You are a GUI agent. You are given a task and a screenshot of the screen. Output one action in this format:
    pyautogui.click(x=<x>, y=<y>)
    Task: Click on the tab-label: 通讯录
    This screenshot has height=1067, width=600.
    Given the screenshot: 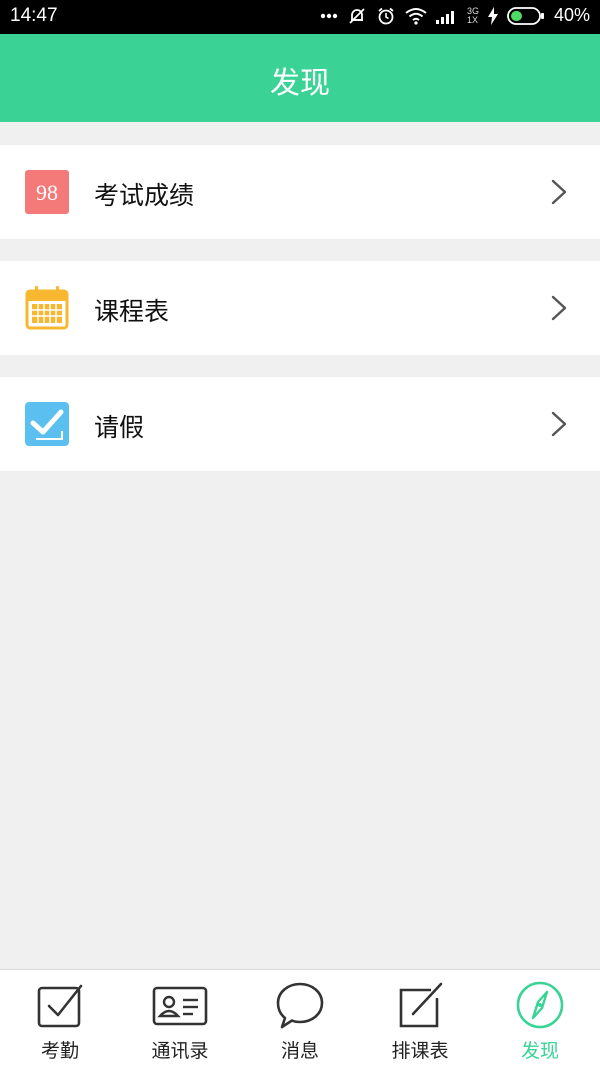 What is the action you would take?
    pyautogui.click(x=180, y=1051)
    